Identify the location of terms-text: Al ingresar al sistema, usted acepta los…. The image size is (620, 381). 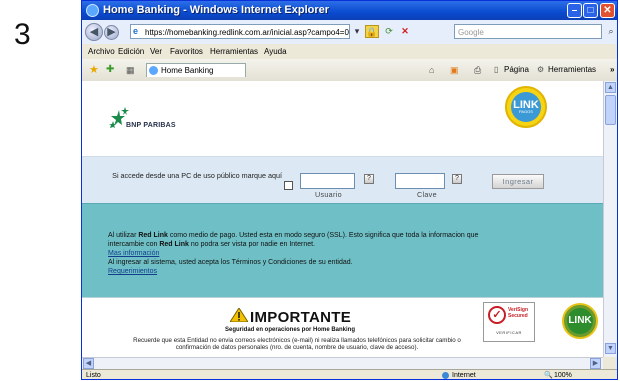
(230, 262).